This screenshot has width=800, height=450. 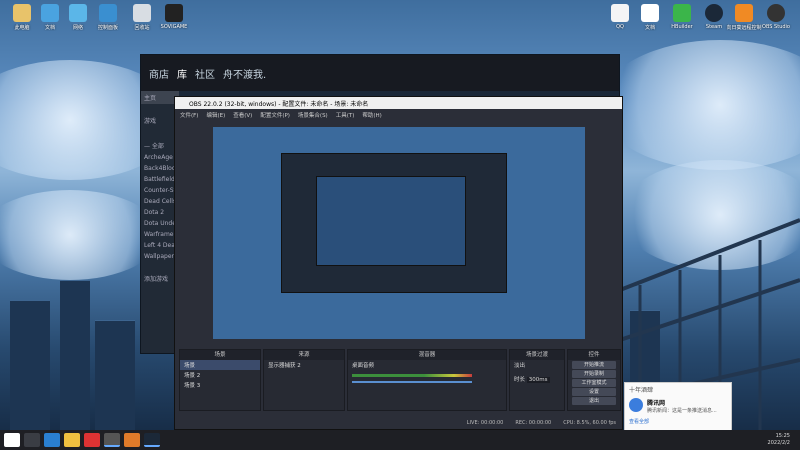 I want to click on steam-nav: 商店 库 社区 舟不渡我., so click(x=380, y=73).